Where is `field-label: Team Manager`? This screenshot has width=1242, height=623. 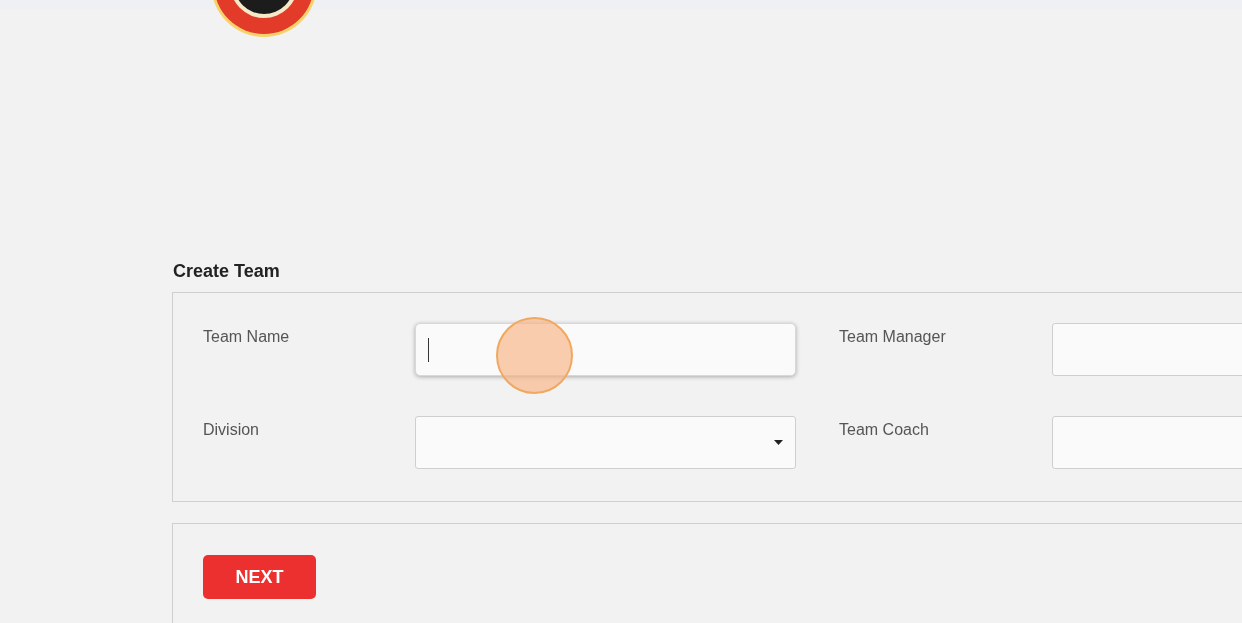
field-label: Team Manager is located at coordinates (893, 337).